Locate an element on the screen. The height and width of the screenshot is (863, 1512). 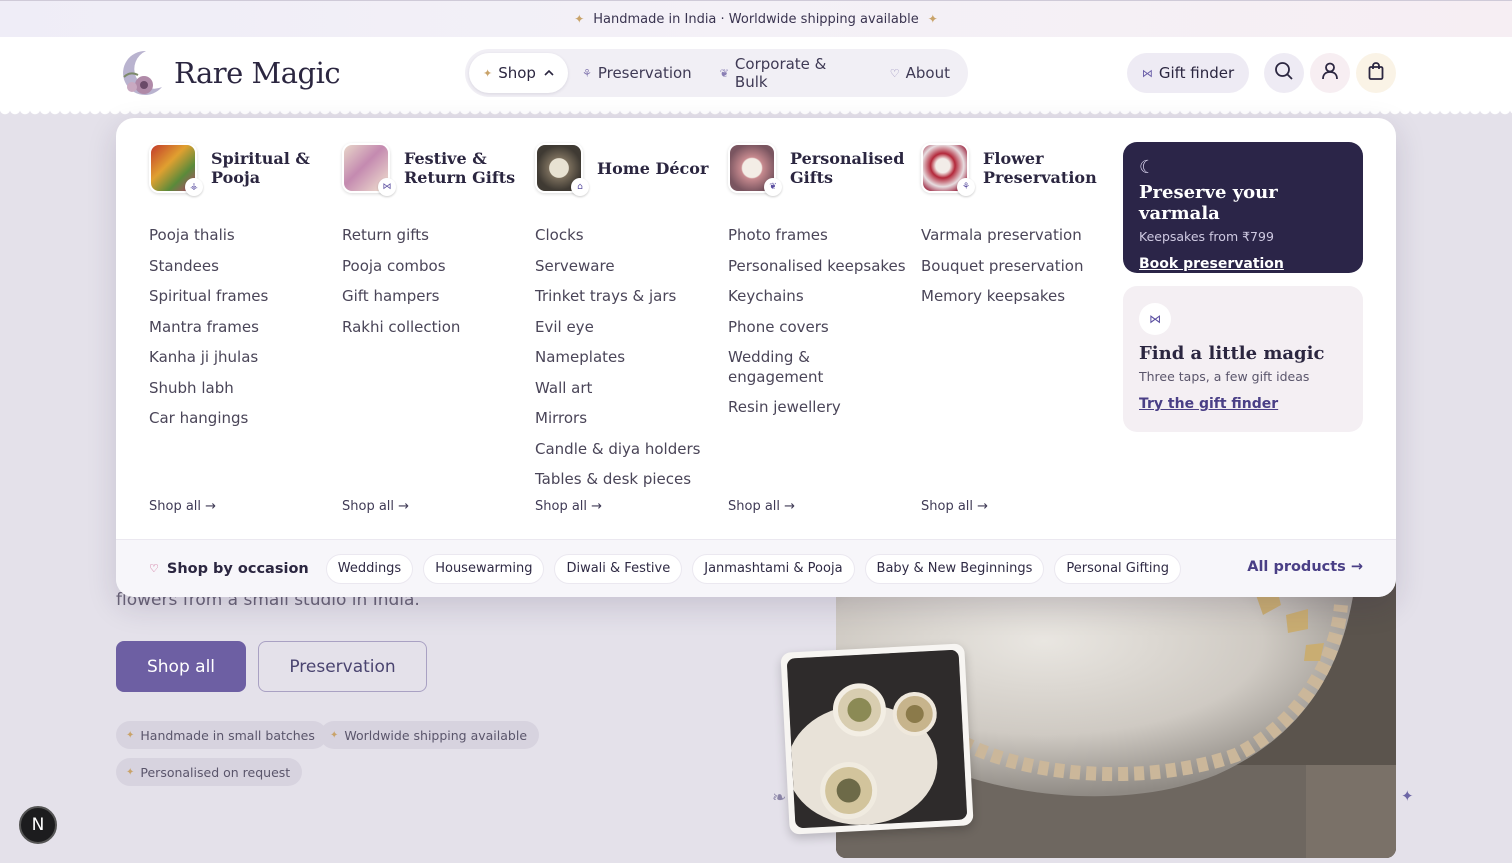
menu-link: Gift hampers is located at coordinates (434, 297).